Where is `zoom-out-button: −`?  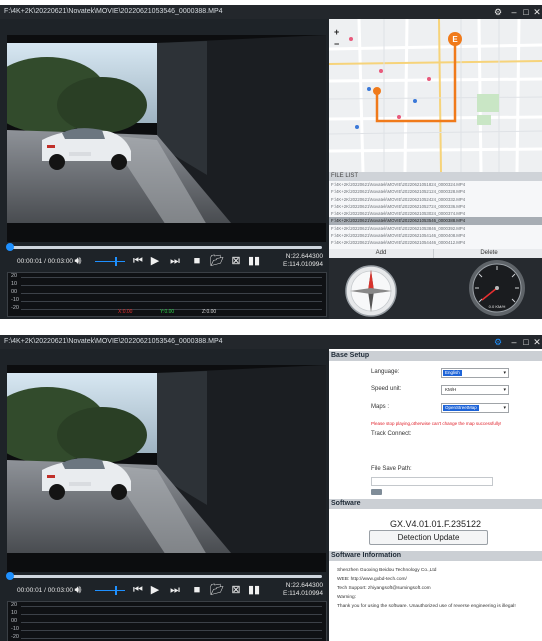
zoom-out-button: − is located at coordinates (336, 44).